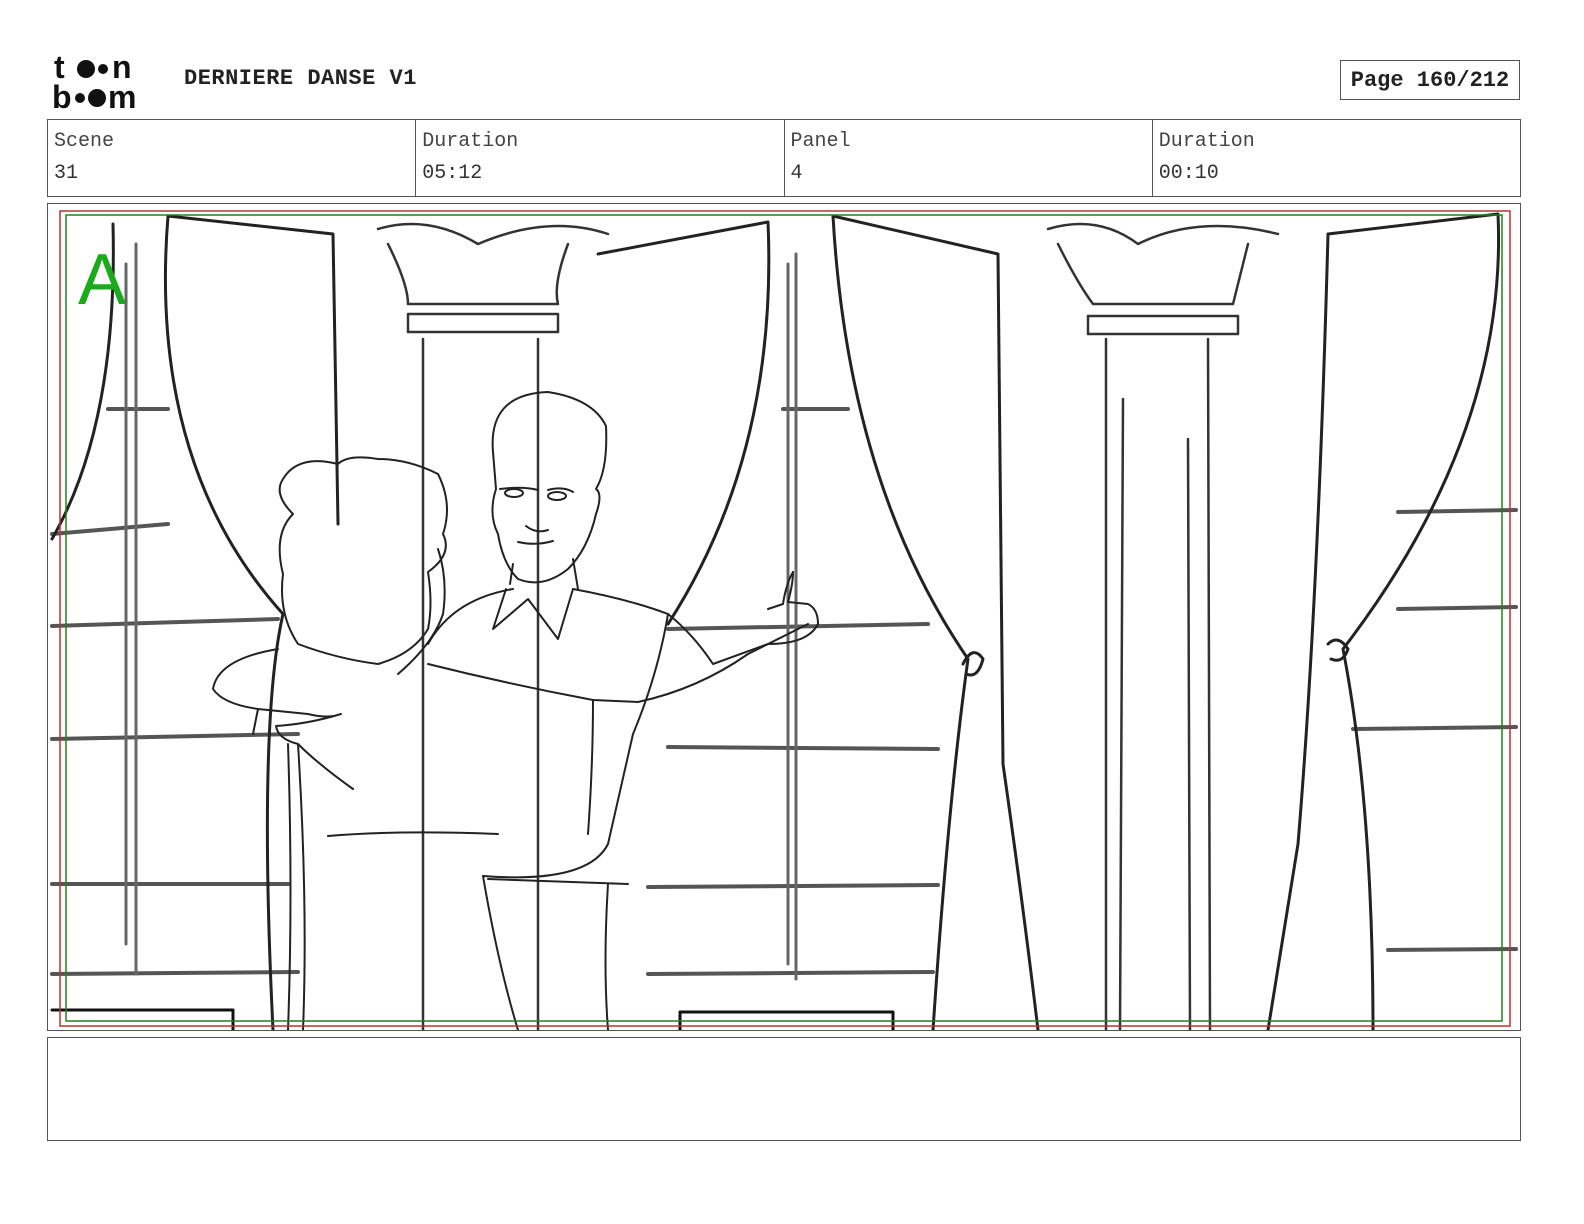 The image size is (1584, 1224). I want to click on scene-label: Scene, so click(84, 141).